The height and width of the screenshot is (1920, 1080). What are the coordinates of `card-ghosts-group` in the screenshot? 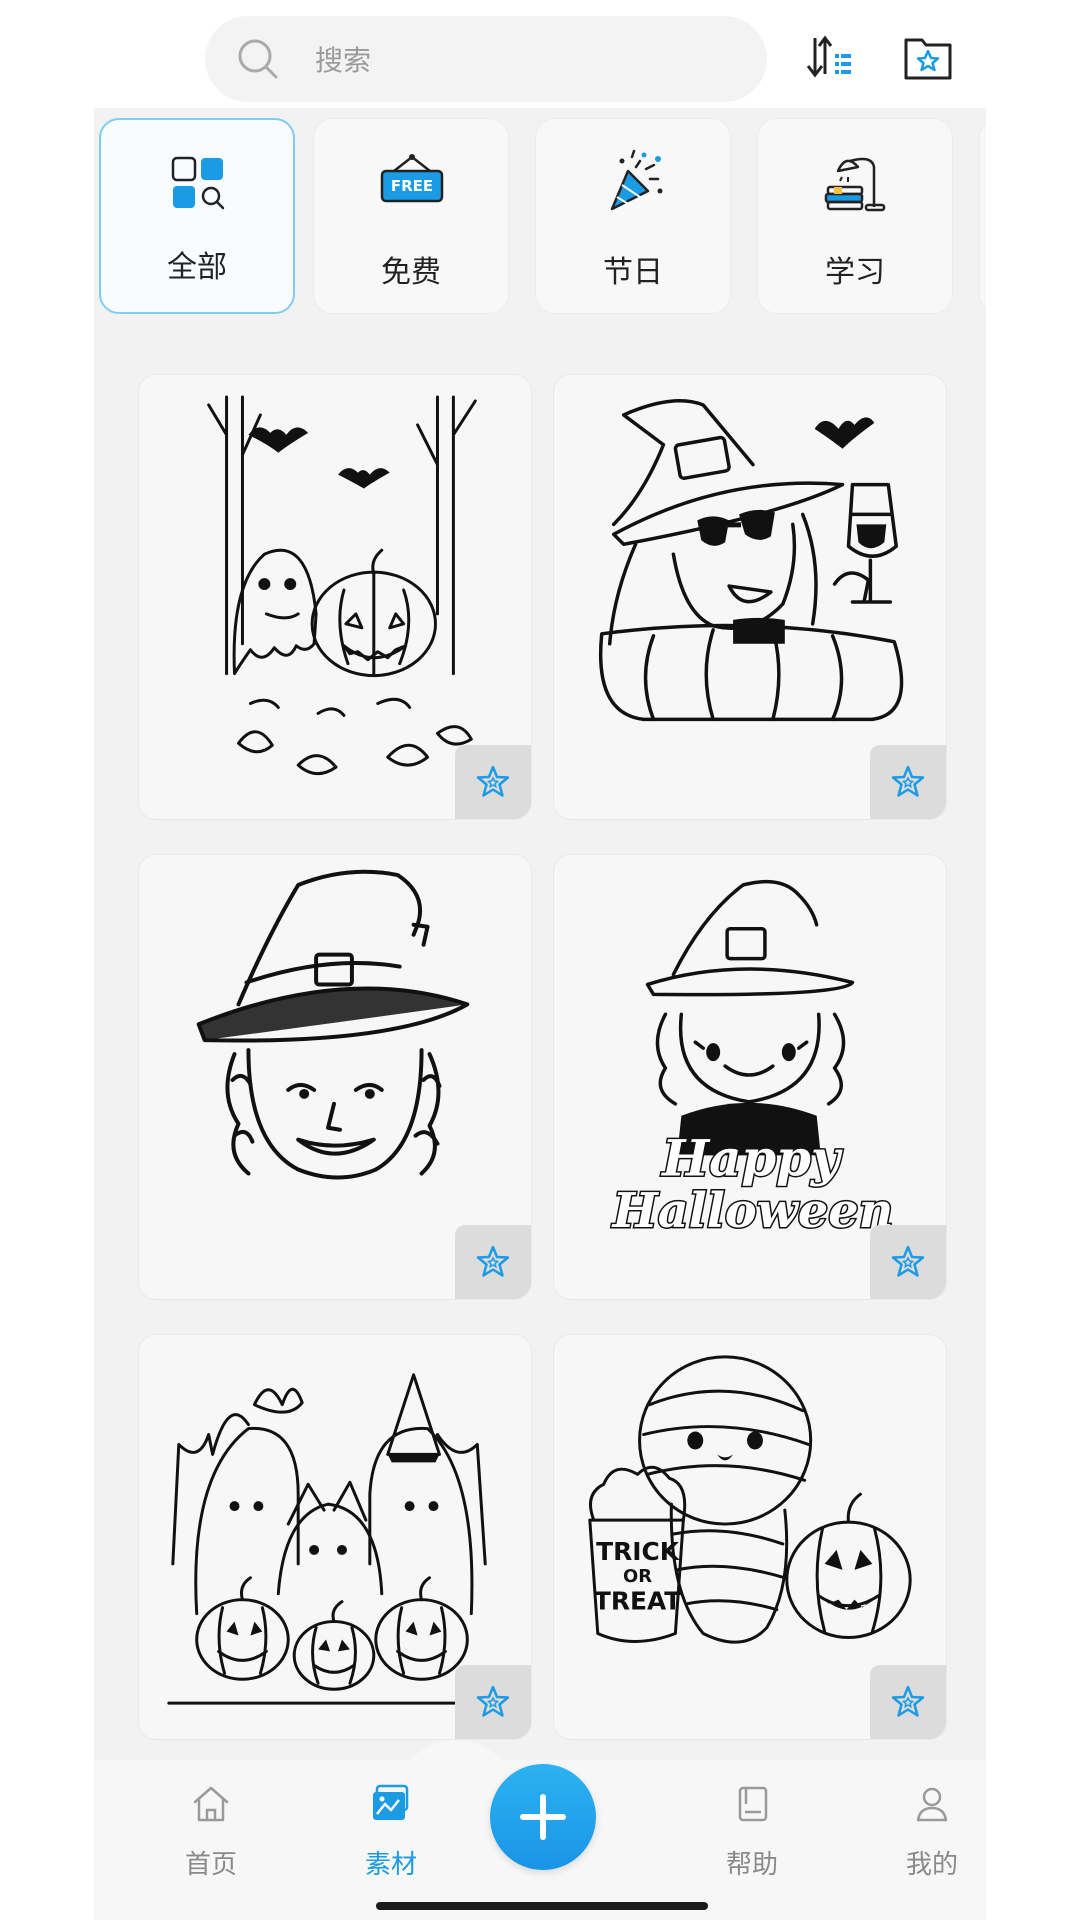 It's located at (335, 1537).